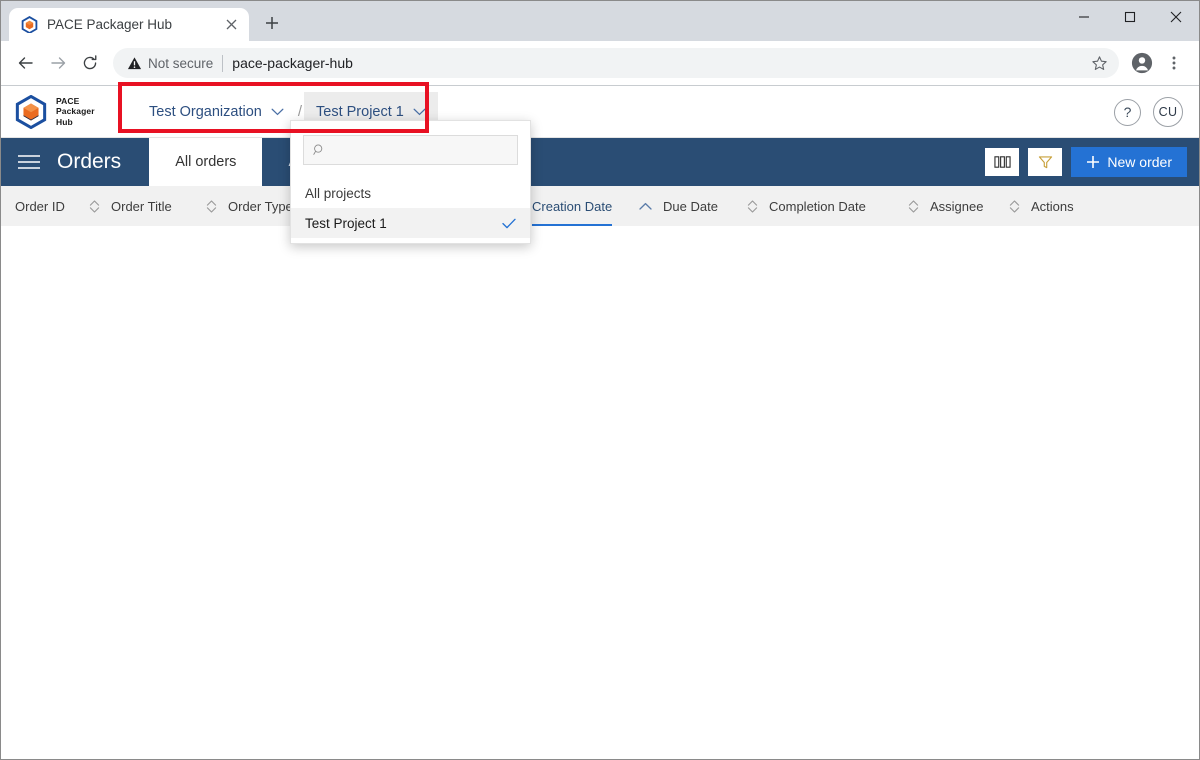 This screenshot has width=1200, height=760. I want to click on filter-button, so click(1045, 162).